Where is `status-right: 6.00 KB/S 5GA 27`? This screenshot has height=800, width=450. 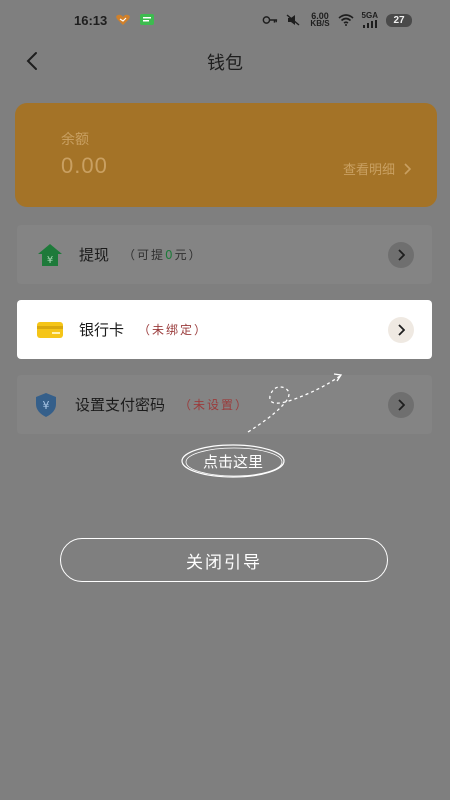 status-right: 6.00 KB/S 5GA 27 is located at coordinates (337, 20).